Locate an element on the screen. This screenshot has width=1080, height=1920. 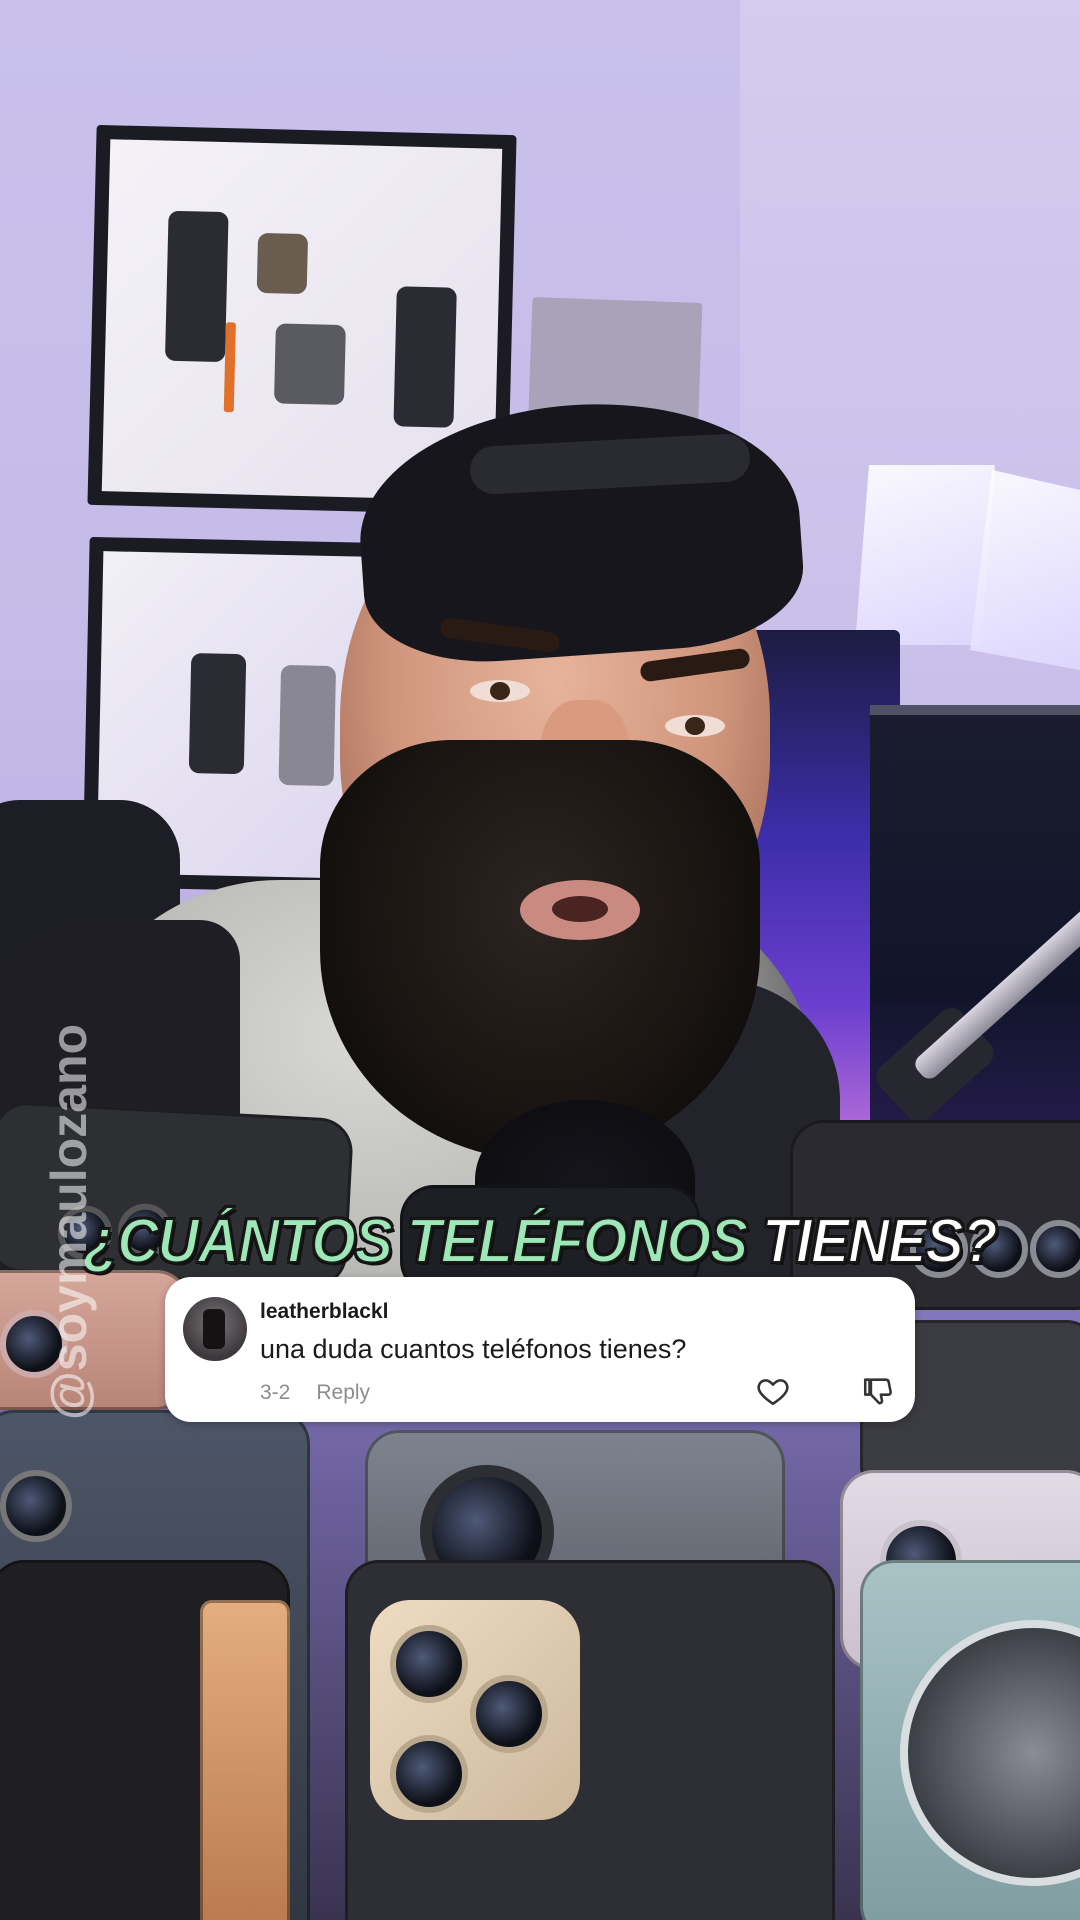
reply-button: Reply is located at coordinates (343, 1392).